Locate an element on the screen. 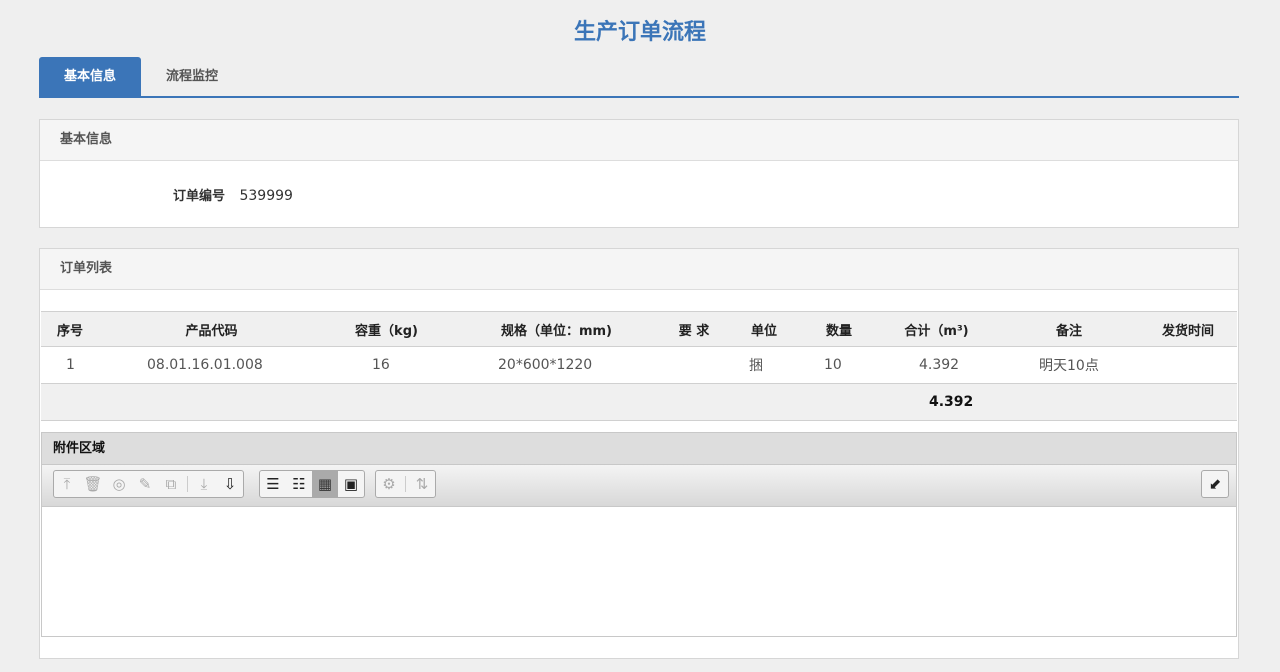  preview-icon: ◎ is located at coordinates (119, 484).